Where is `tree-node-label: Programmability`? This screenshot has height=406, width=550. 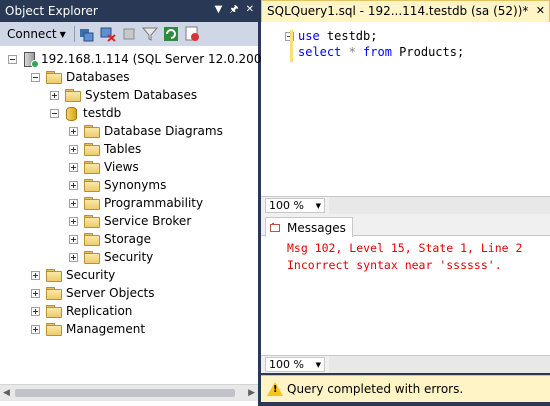
tree-node-label: Programmability is located at coordinates (154, 203).